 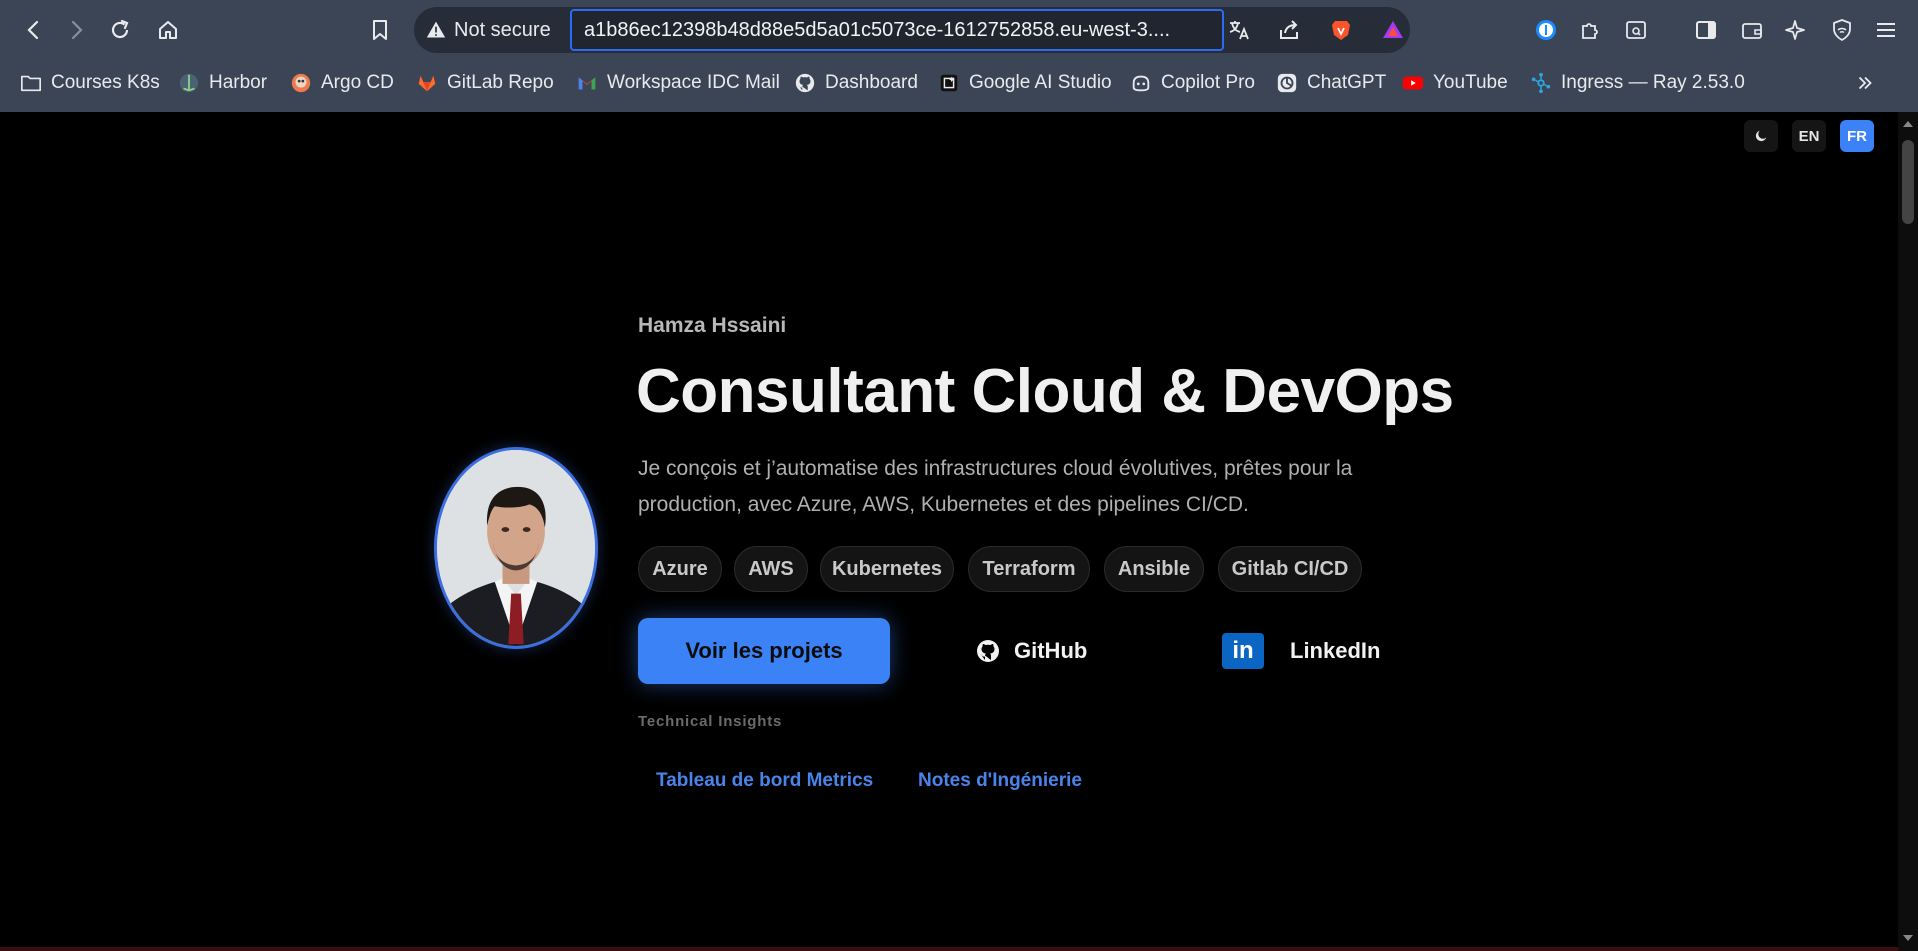 What do you see at coordinates (1243, 651) in the screenshot?
I see `linkedin-icon: in` at bounding box center [1243, 651].